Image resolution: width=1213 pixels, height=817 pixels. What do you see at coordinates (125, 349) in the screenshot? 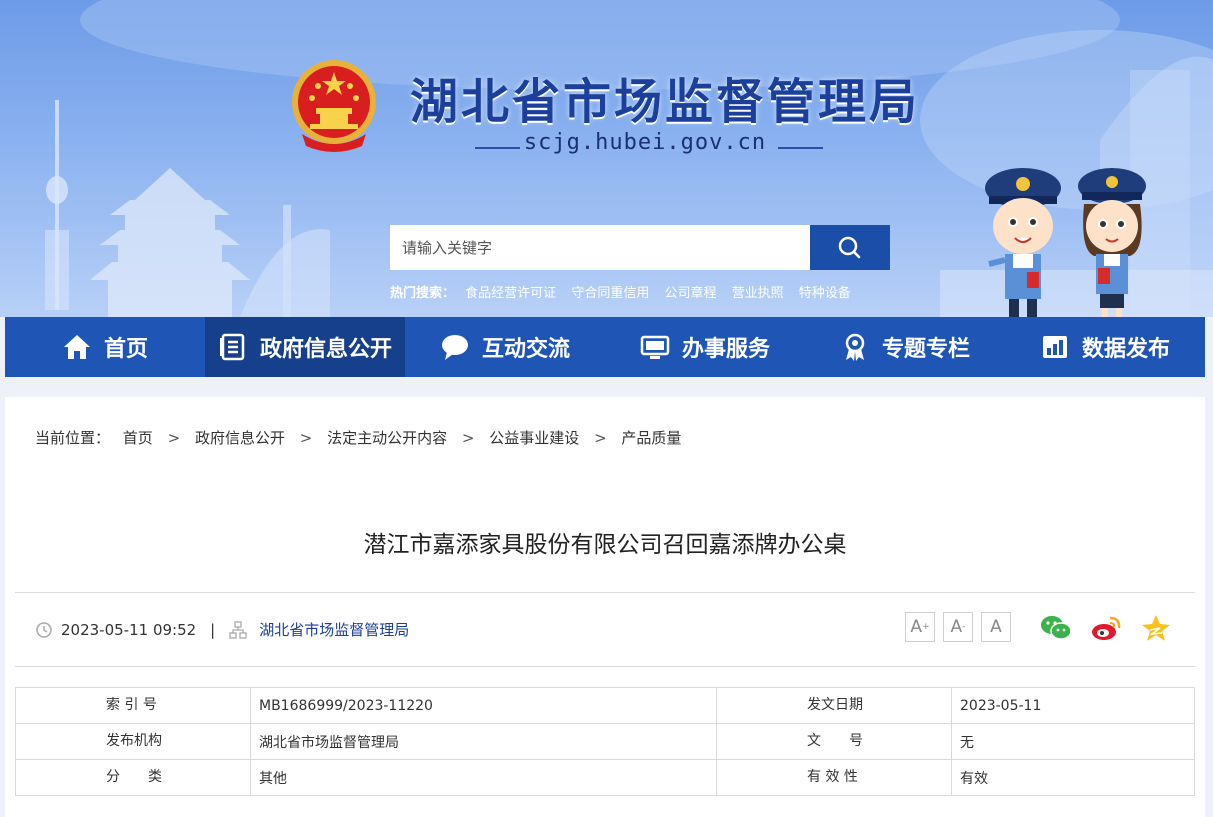
I see `nav-item-label: 首页` at bounding box center [125, 349].